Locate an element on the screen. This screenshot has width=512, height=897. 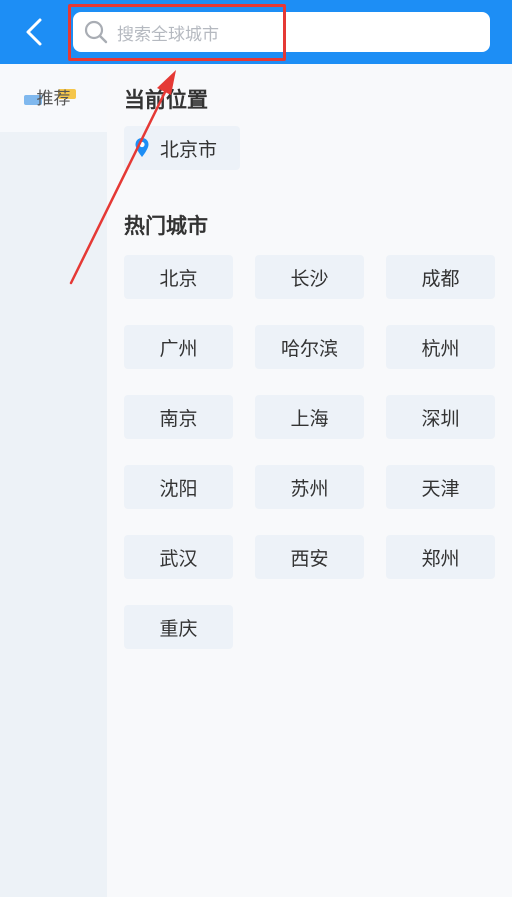
chevron-left-icon is located at coordinates (34, 32).